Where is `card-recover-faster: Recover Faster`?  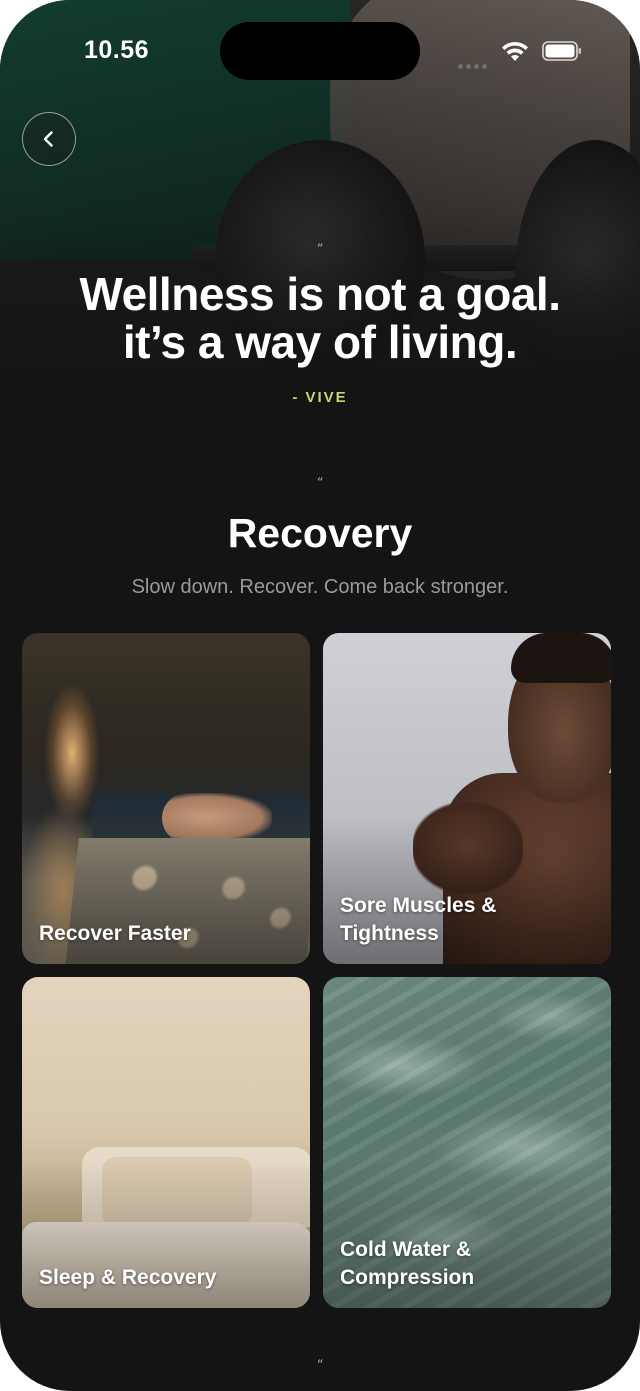 card-recover-faster: Recover Faster is located at coordinates (166, 798).